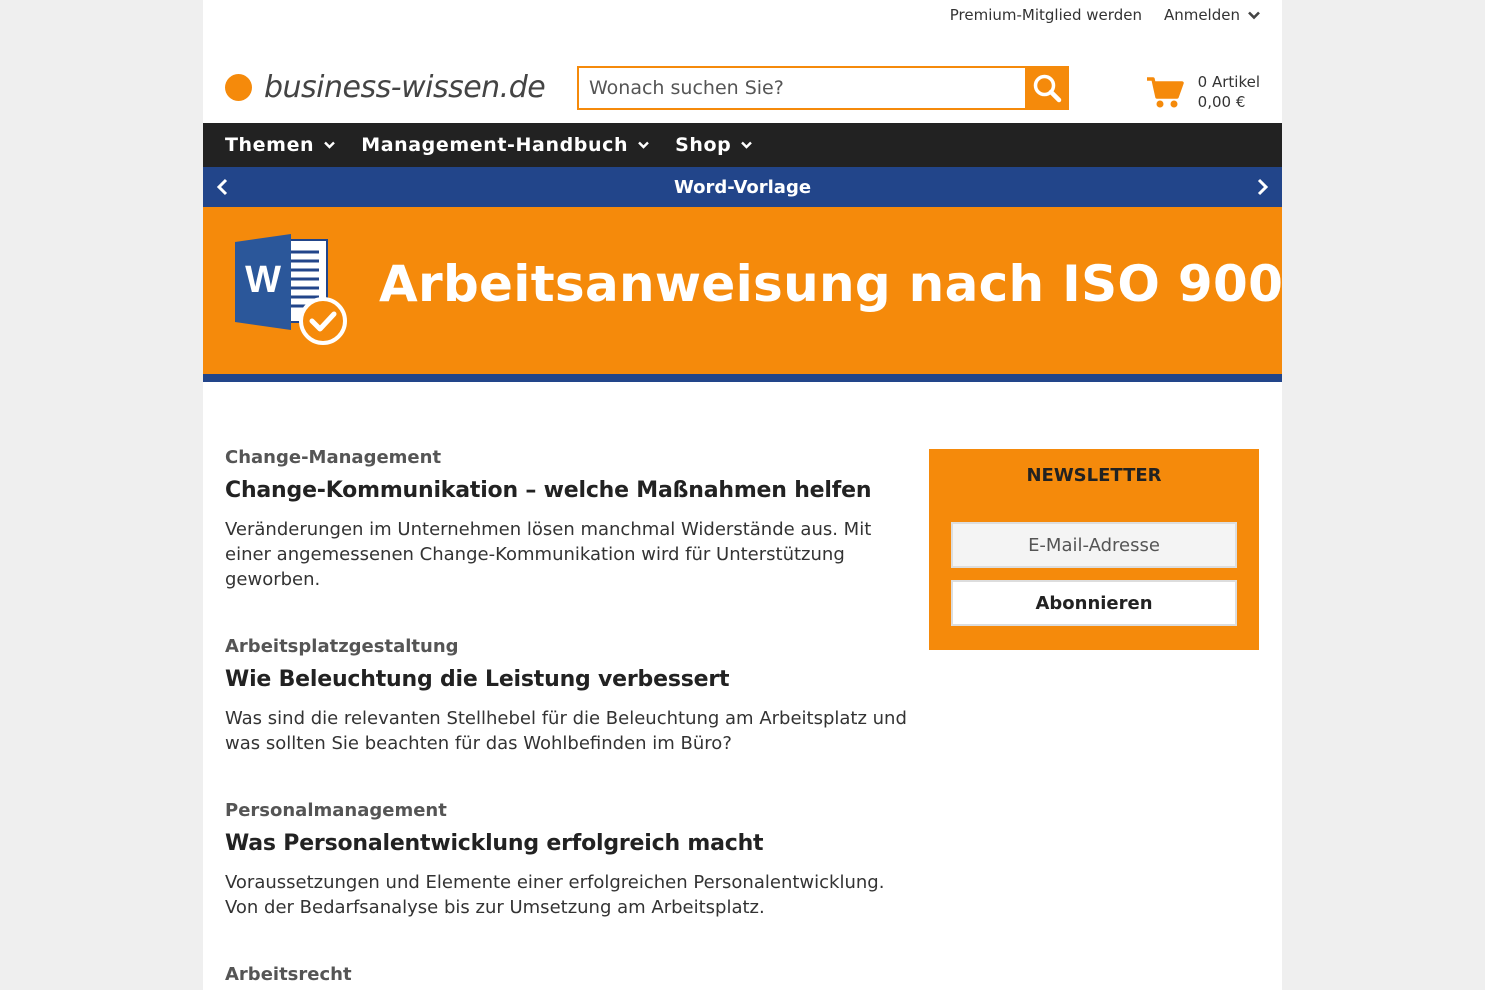 This screenshot has width=1485, height=990. What do you see at coordinates (801, 88) in the screenshot?
I see `search-input` at bounding box center [801, 88].